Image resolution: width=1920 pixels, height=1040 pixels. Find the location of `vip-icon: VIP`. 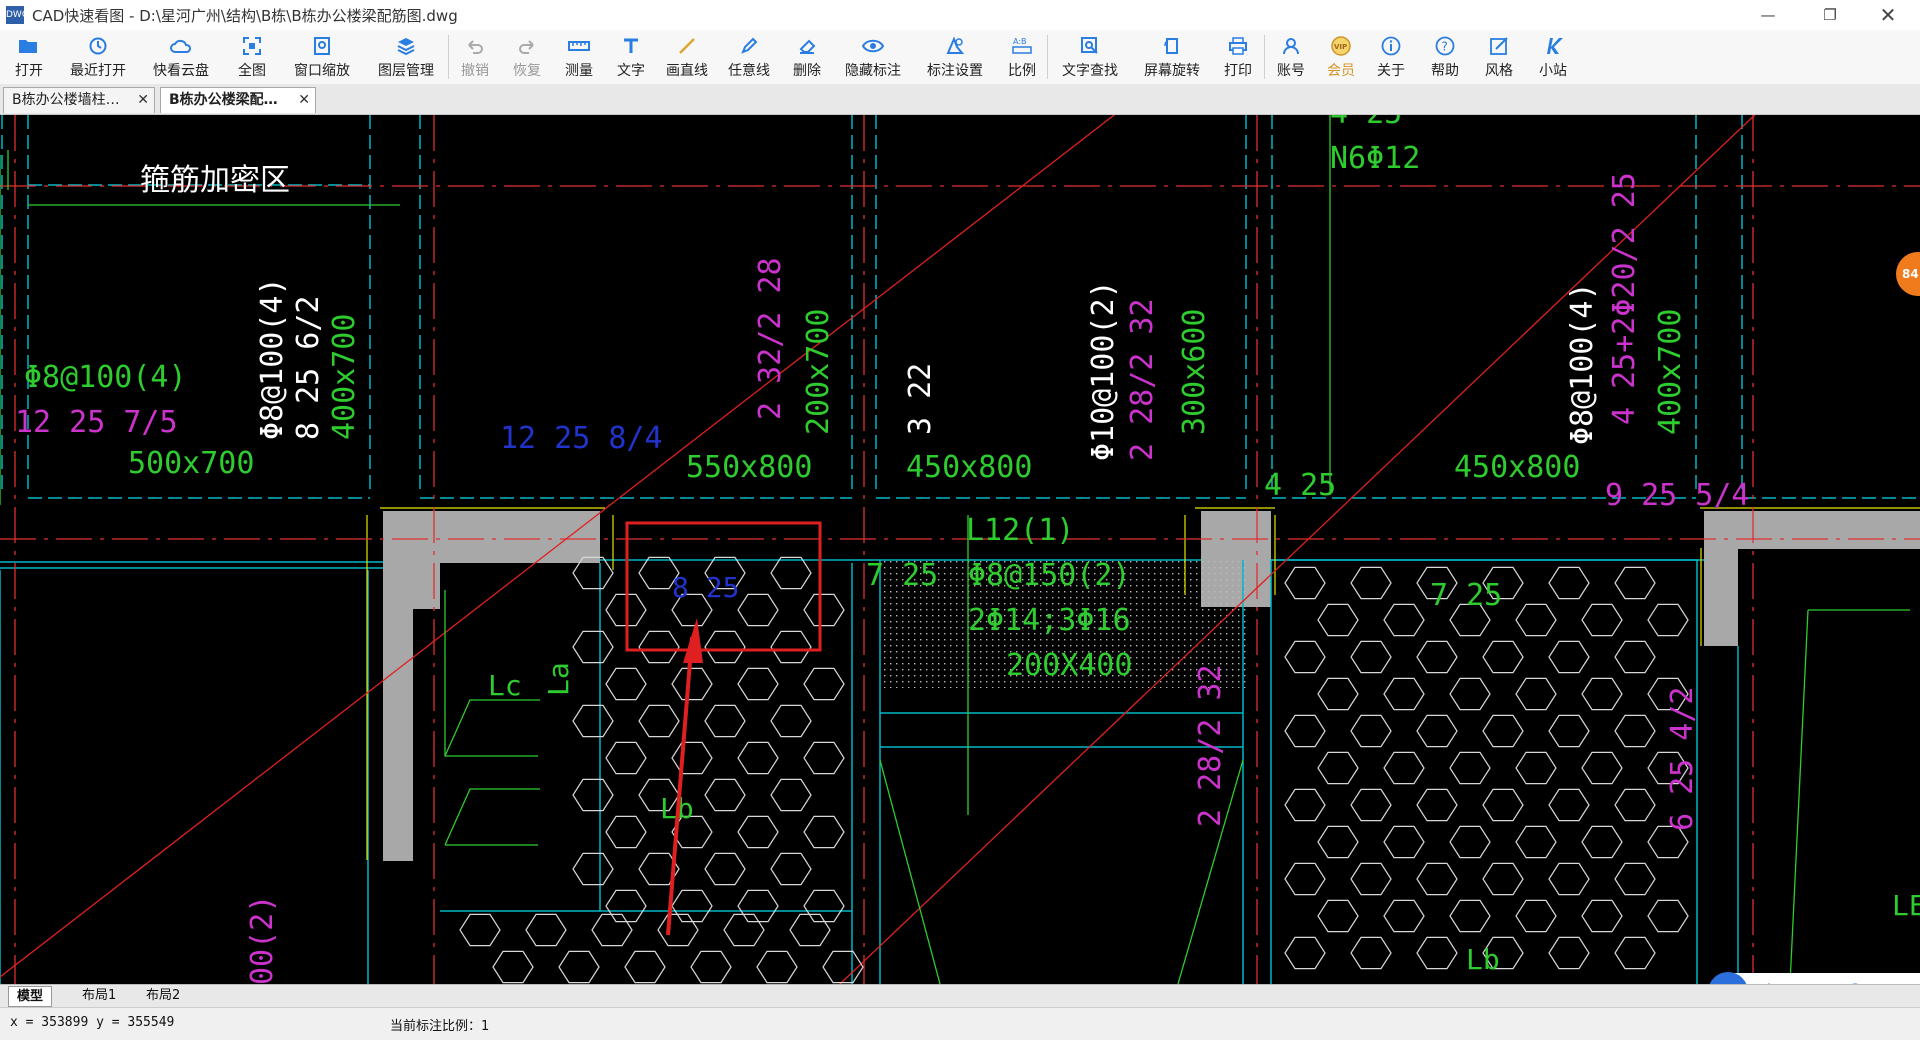

vip-icon: VIP is located at coordinates (1341, 46).